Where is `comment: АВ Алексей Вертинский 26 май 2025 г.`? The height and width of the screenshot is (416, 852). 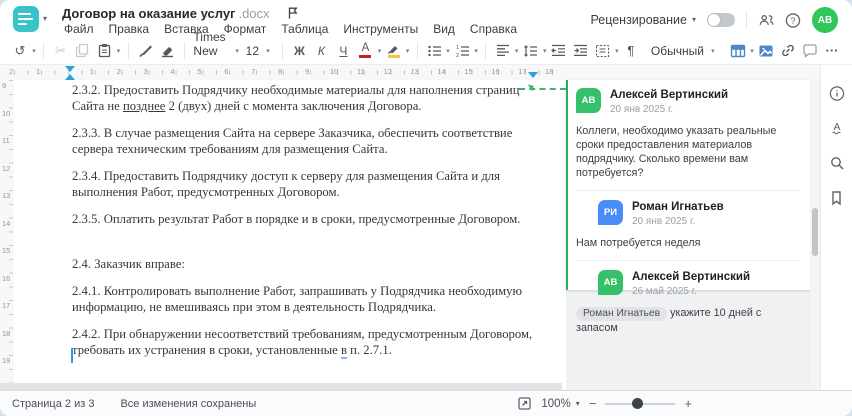 comment: АВ Алексей Вертинский 26 май 2025 г. is located at coordinates (688, 283).